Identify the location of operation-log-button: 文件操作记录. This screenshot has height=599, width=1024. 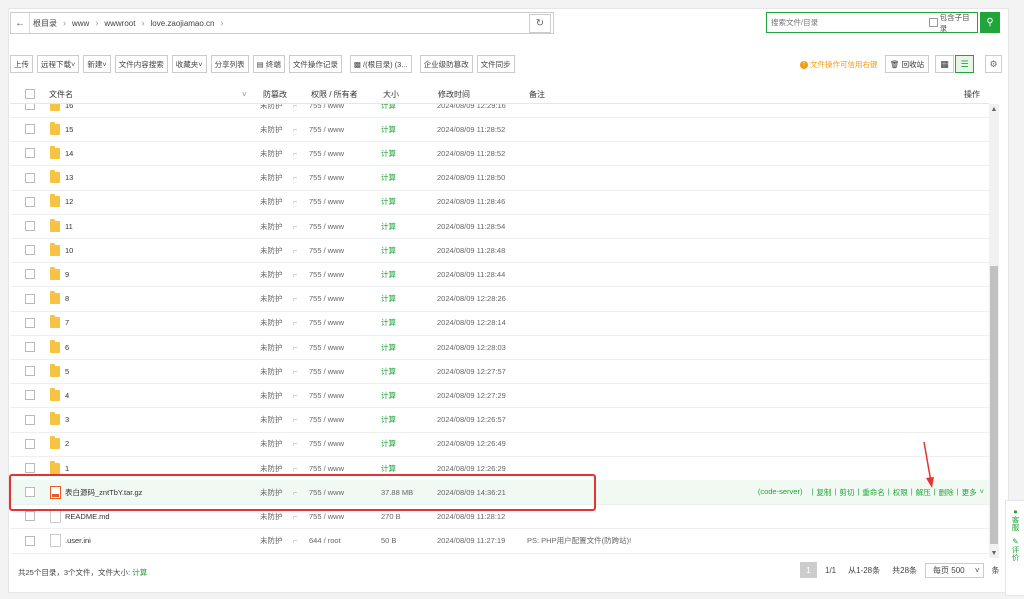
(315, 64).